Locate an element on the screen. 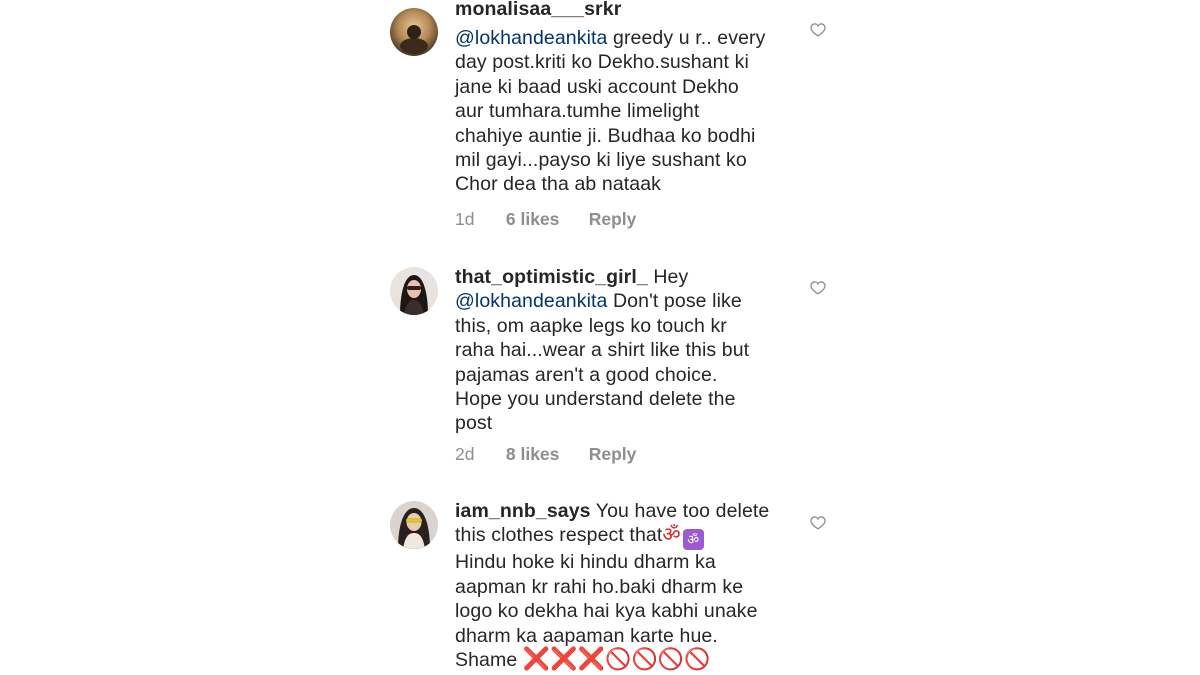 The width and height of the screenshot is (1200, 675). comment-line: jane ki baad uski account Dekho is located at coordinates (597, 86).